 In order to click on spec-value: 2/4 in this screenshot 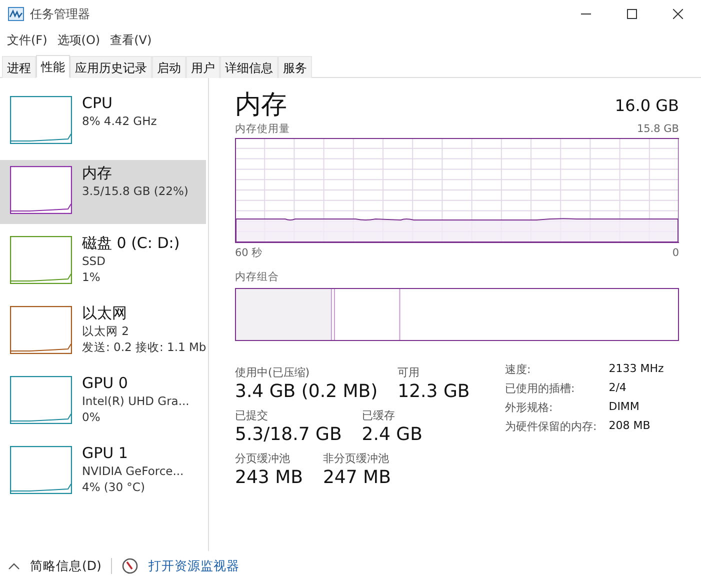, I will do `click(618, 388)`.